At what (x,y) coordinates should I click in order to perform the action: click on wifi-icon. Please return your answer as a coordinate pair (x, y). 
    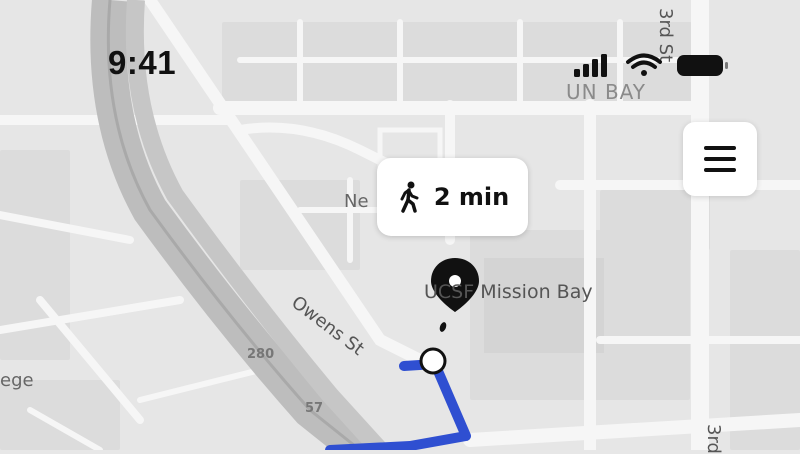
    Looking at the image, I should click on (644, 64).